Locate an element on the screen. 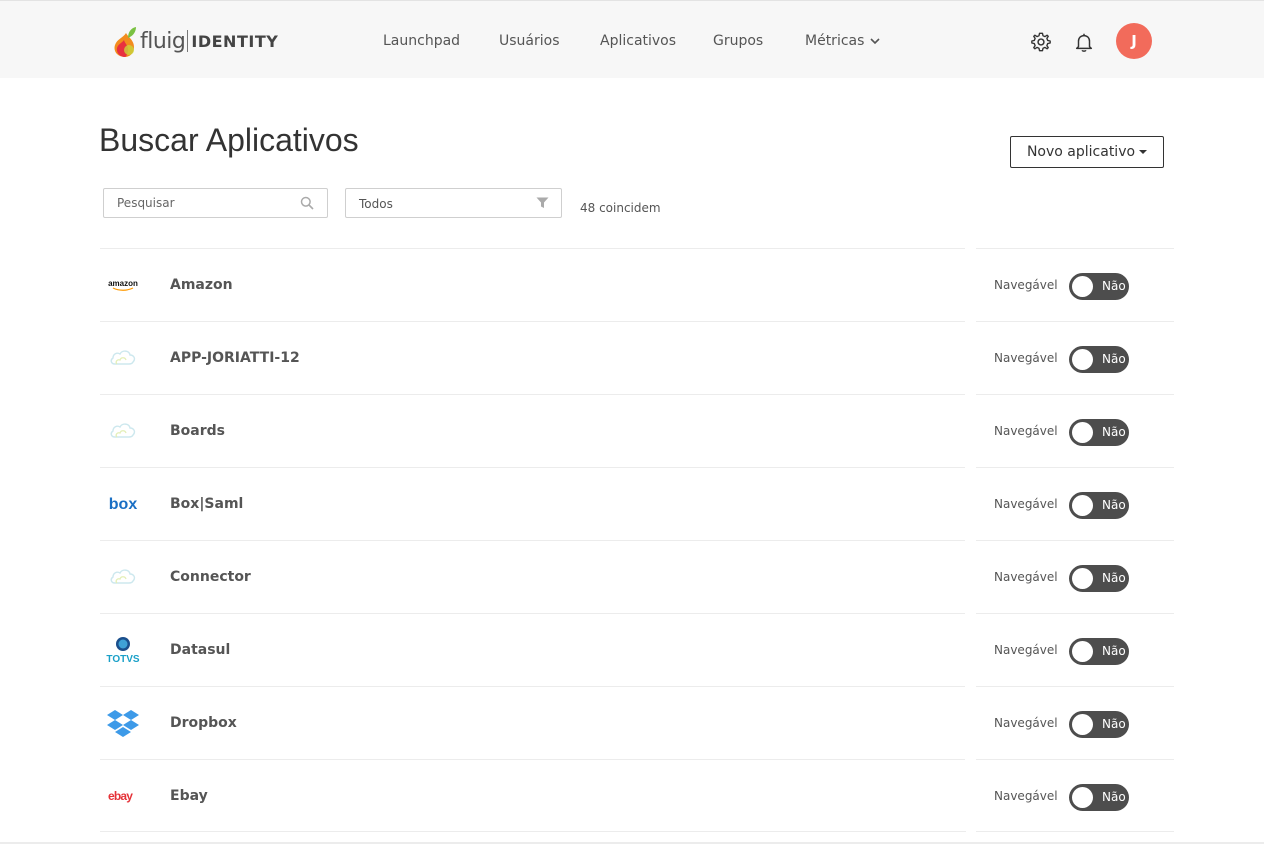 The height and width of the screenshot is (844, 1264). nav-launchpad: Launchpad is located at coordinates (421, 41).